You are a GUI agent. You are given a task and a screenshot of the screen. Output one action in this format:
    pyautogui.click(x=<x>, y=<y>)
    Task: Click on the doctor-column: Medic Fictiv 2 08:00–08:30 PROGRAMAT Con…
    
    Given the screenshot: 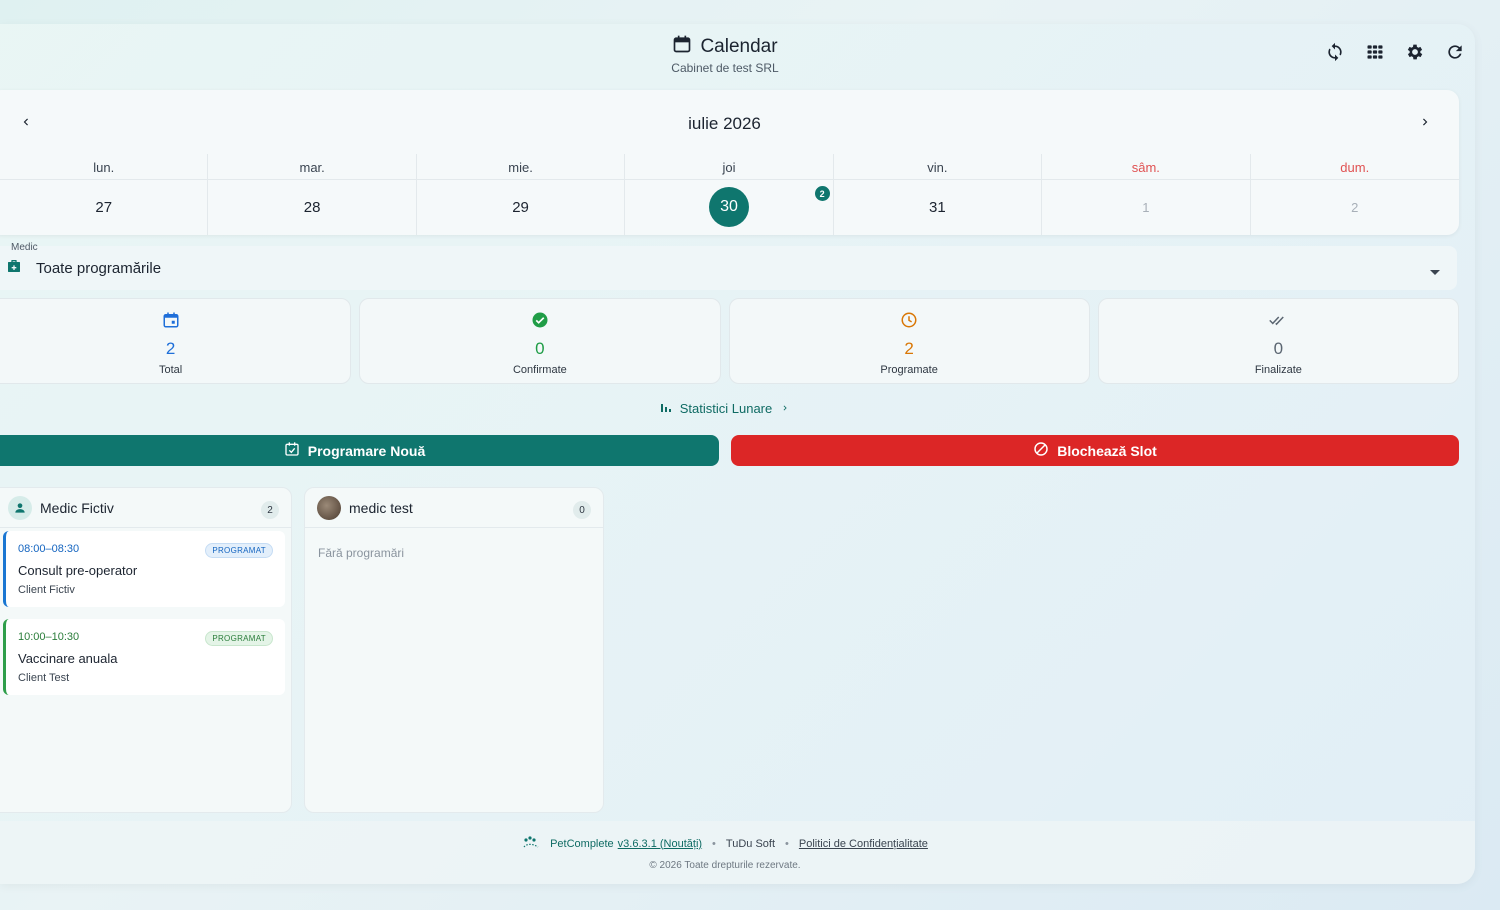 What is the action you would take?
    pyautogui.click(x=146, y=650)
    